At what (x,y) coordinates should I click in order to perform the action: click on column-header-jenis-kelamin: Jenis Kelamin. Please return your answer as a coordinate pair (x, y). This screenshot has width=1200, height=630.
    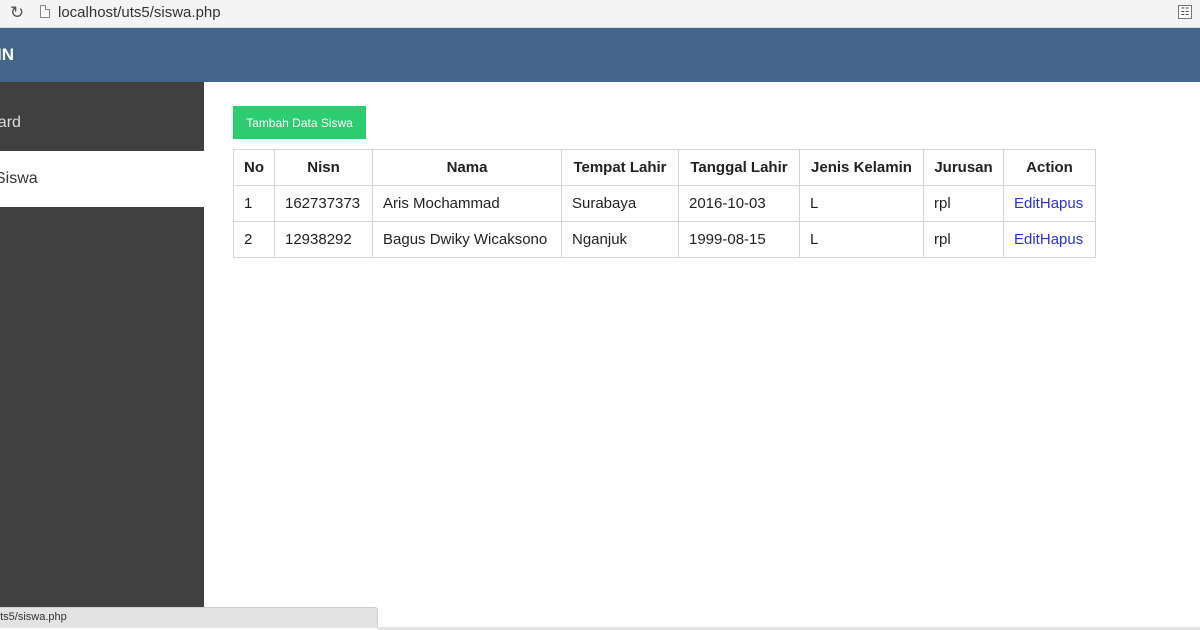
    Looking at the image, I should click on (861, 167).